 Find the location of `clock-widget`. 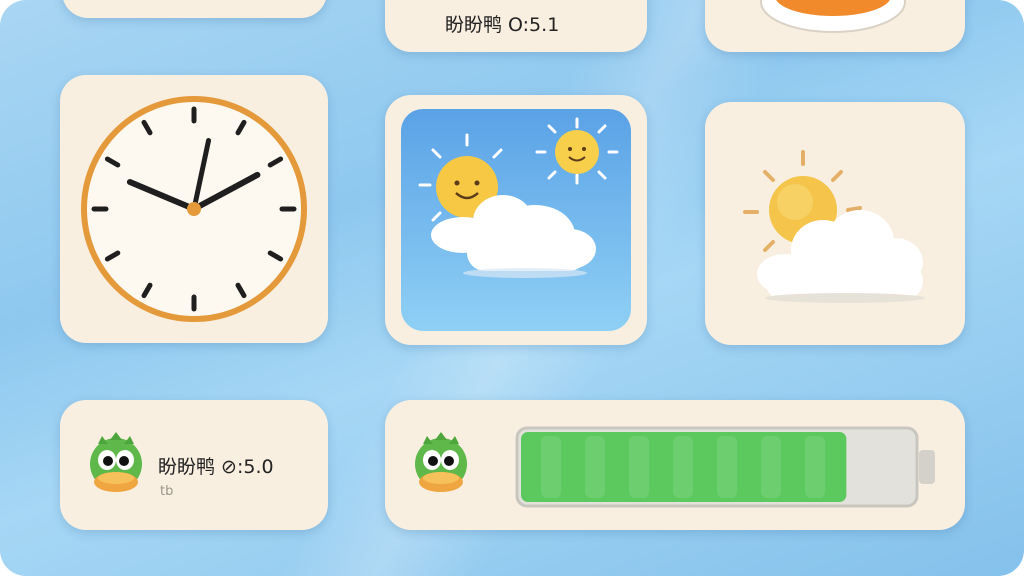

clock-widget is located at coordinates (194, 209).